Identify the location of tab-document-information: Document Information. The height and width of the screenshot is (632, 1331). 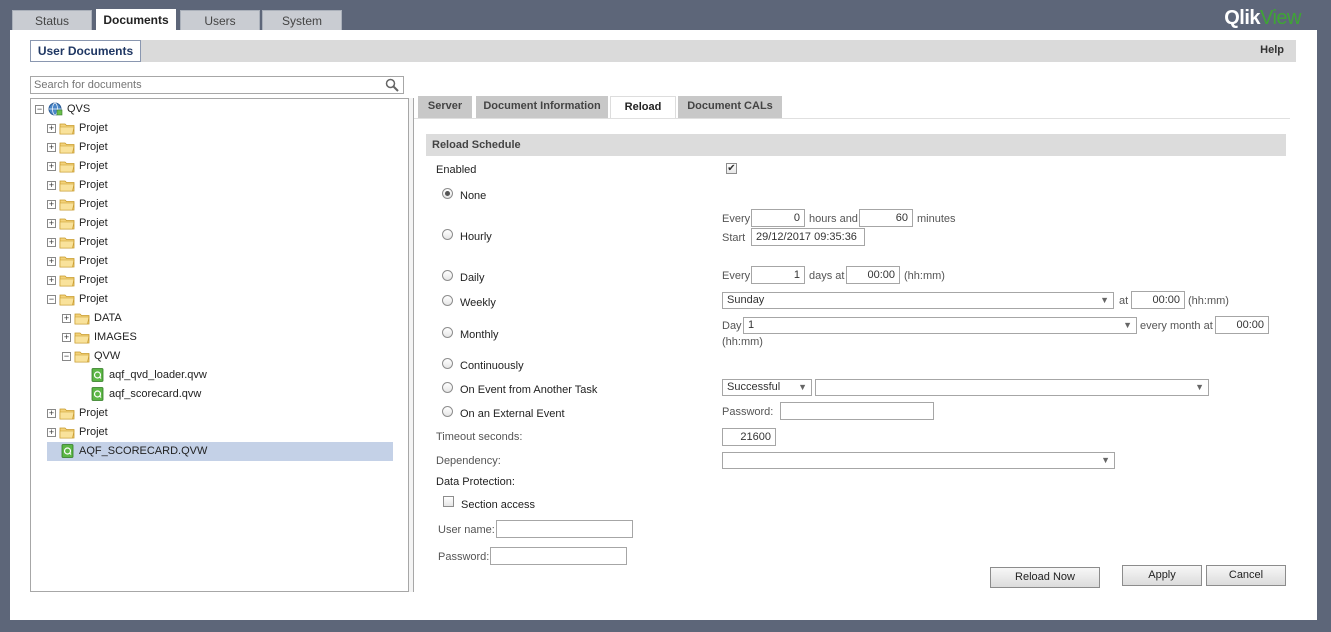
(542, 107).